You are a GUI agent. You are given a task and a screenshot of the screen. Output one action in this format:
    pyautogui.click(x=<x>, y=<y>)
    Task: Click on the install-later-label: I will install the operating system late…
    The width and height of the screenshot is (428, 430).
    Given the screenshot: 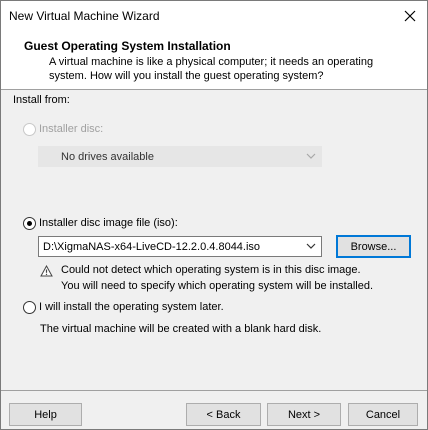 What is the action you would take?
    pyautogui.click(x=131, y=307)
    